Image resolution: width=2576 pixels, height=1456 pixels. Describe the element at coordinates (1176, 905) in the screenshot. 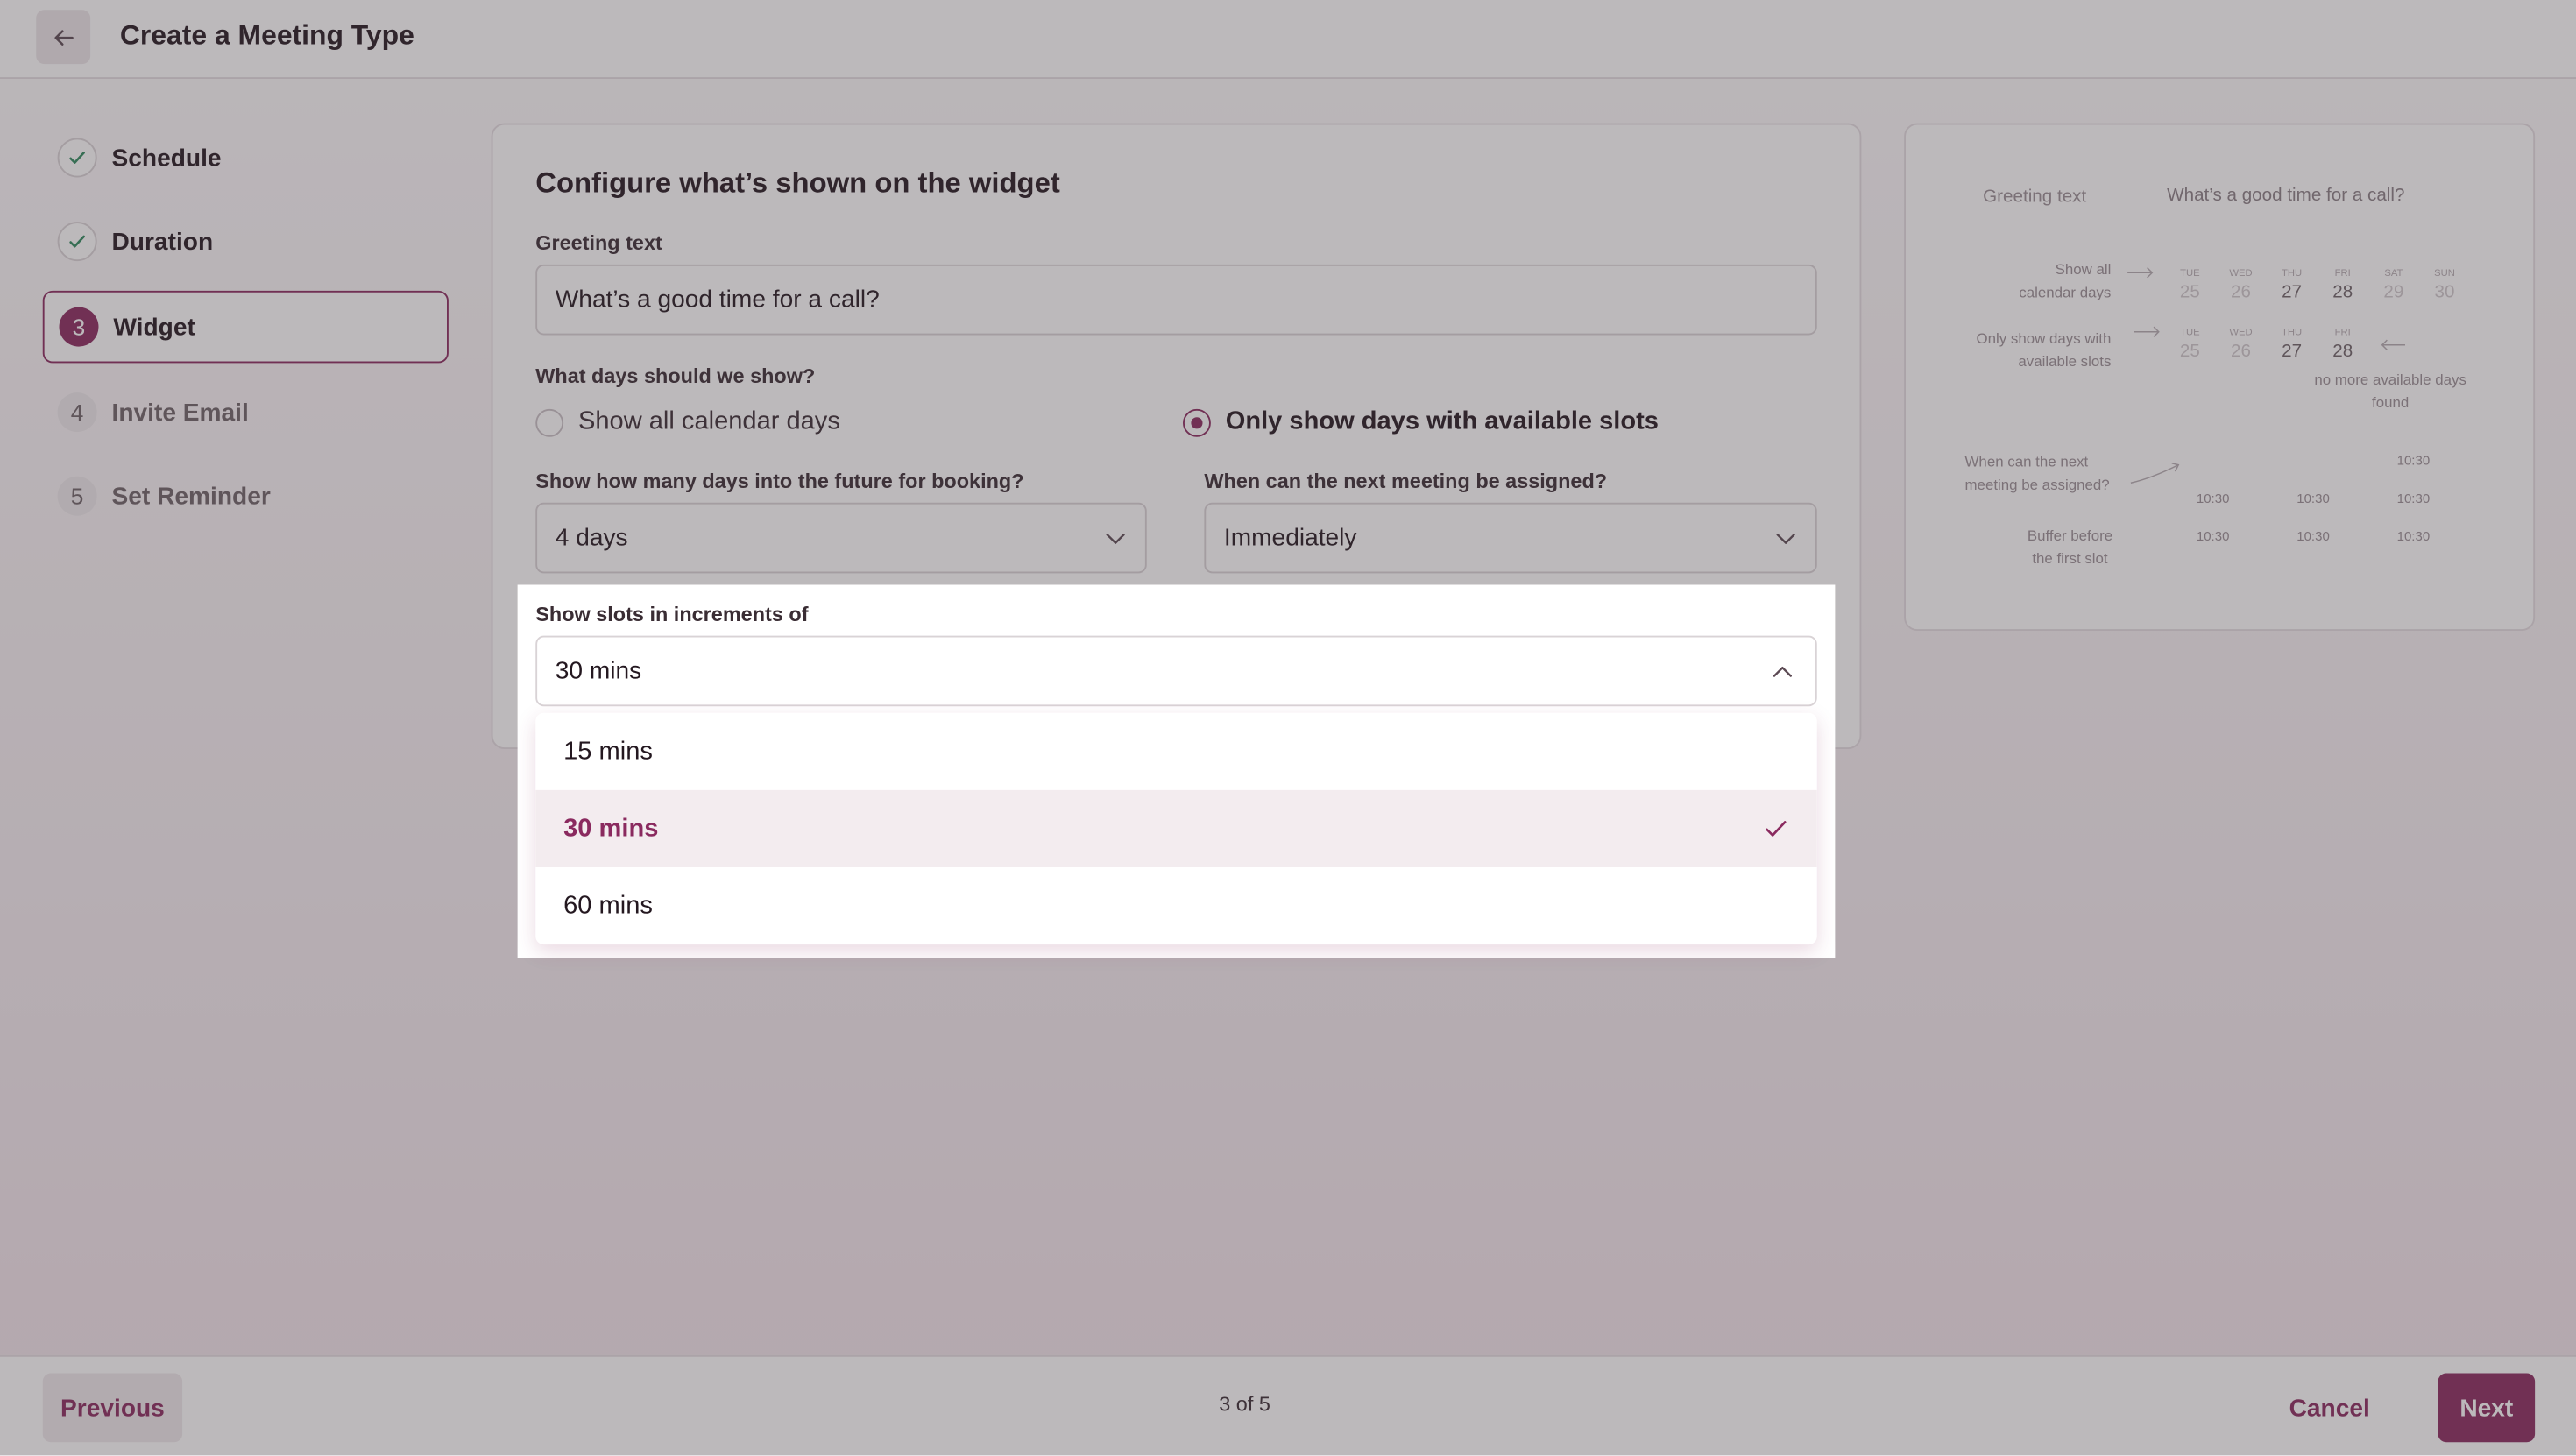

I see `option-60-mins: 60 mins` at that location.